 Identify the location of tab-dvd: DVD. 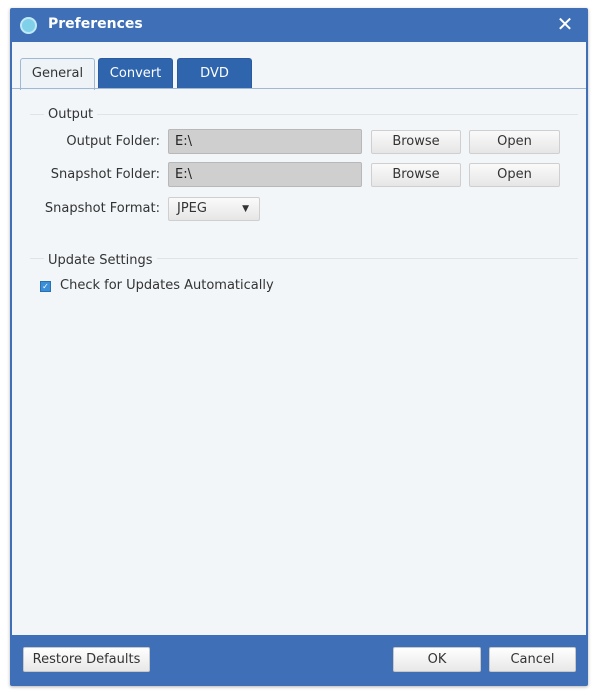
(214, 73).